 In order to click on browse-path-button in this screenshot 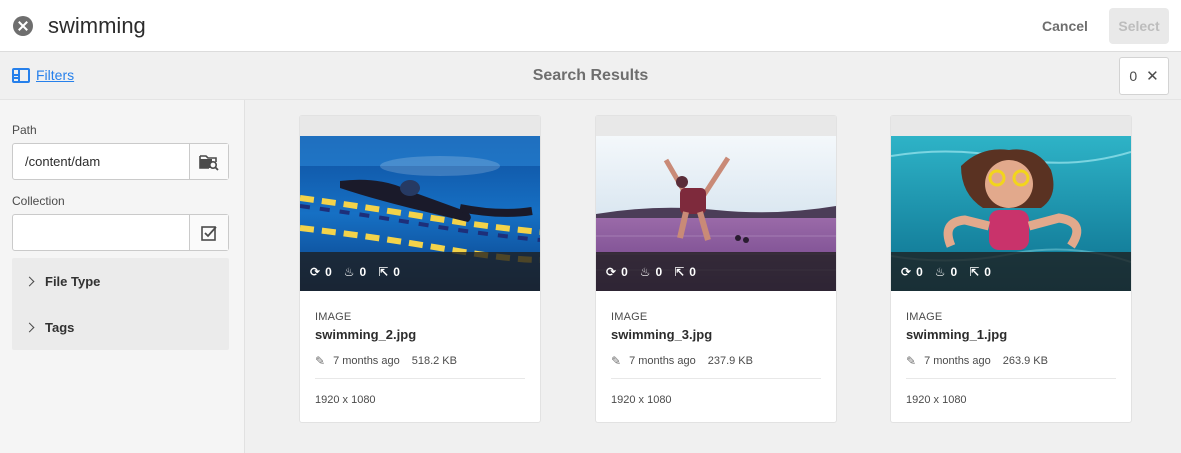, I will do `click(208, 161)`.